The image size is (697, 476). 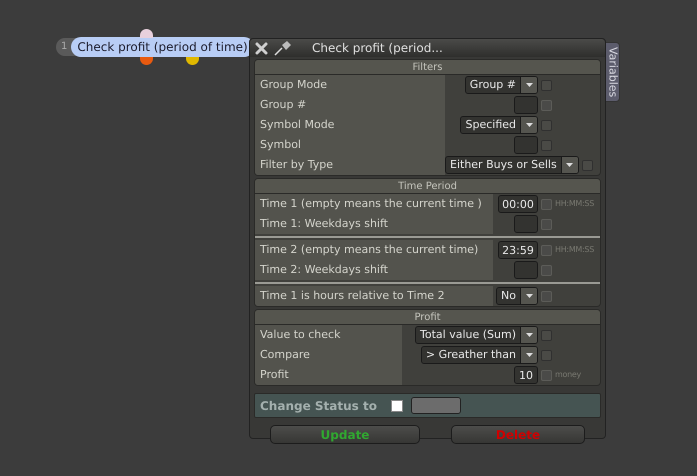 What do you see at coordinates (374, 250) in the screenshot?
I see `field-label: Time 2 (empty means the current time)` at bounding box center [374, 250].